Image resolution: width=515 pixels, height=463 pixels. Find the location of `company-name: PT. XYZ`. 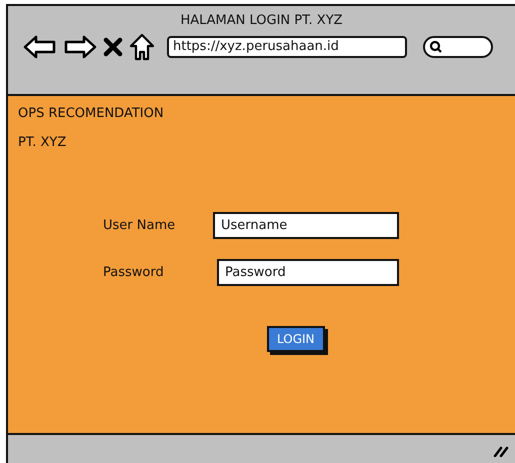

company-name: PT. XYZ is located at coordinates (43, 142).